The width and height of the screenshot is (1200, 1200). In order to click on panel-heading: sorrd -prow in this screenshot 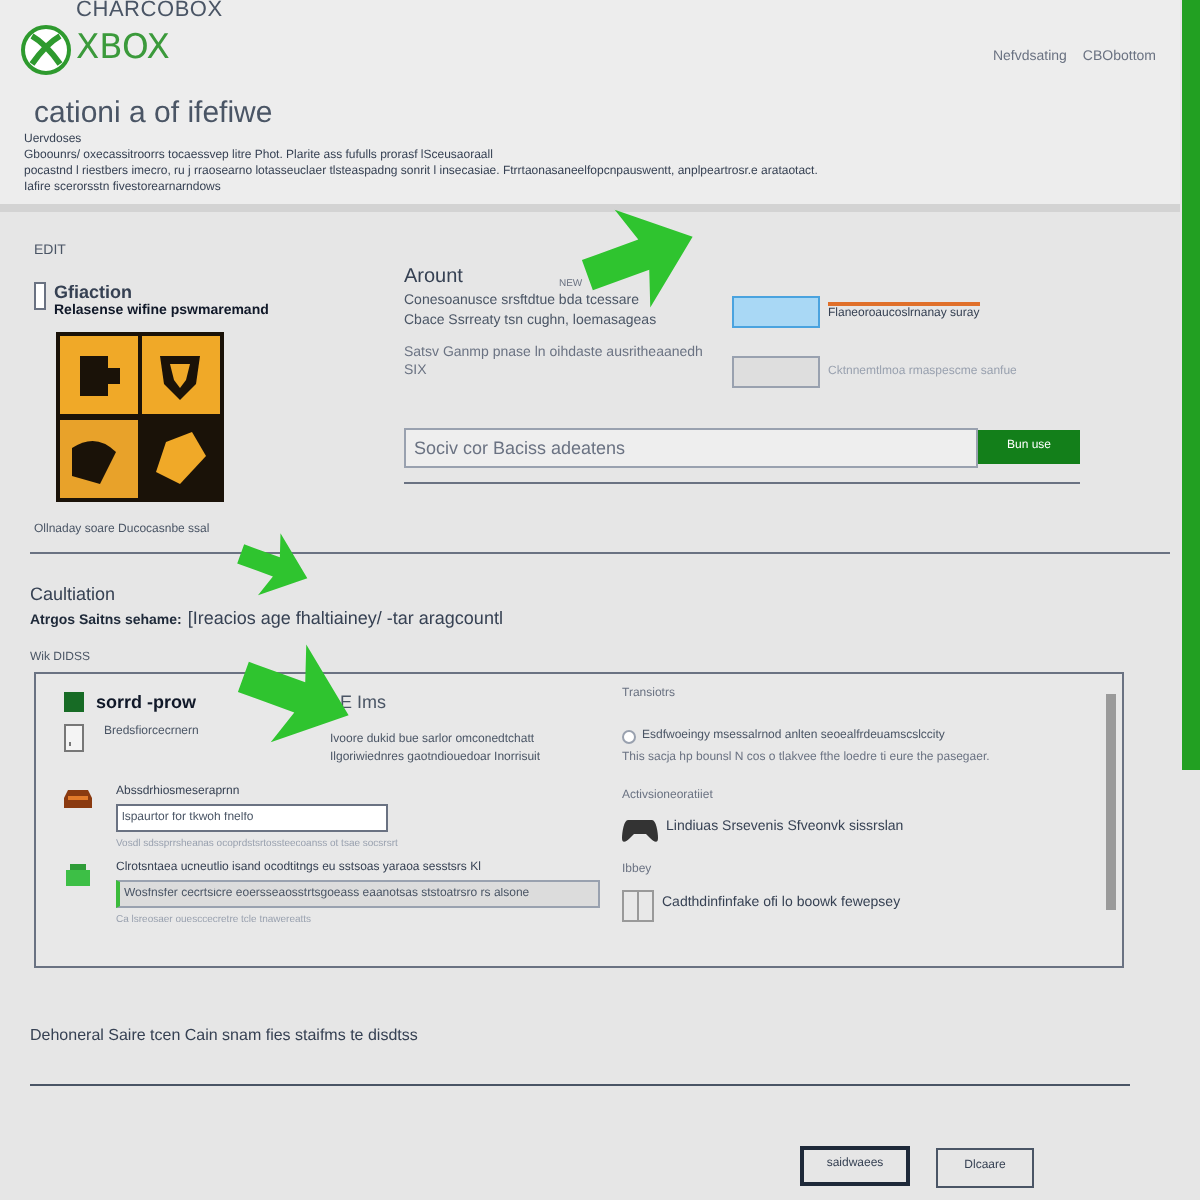, I will do `click(146, 702)`.